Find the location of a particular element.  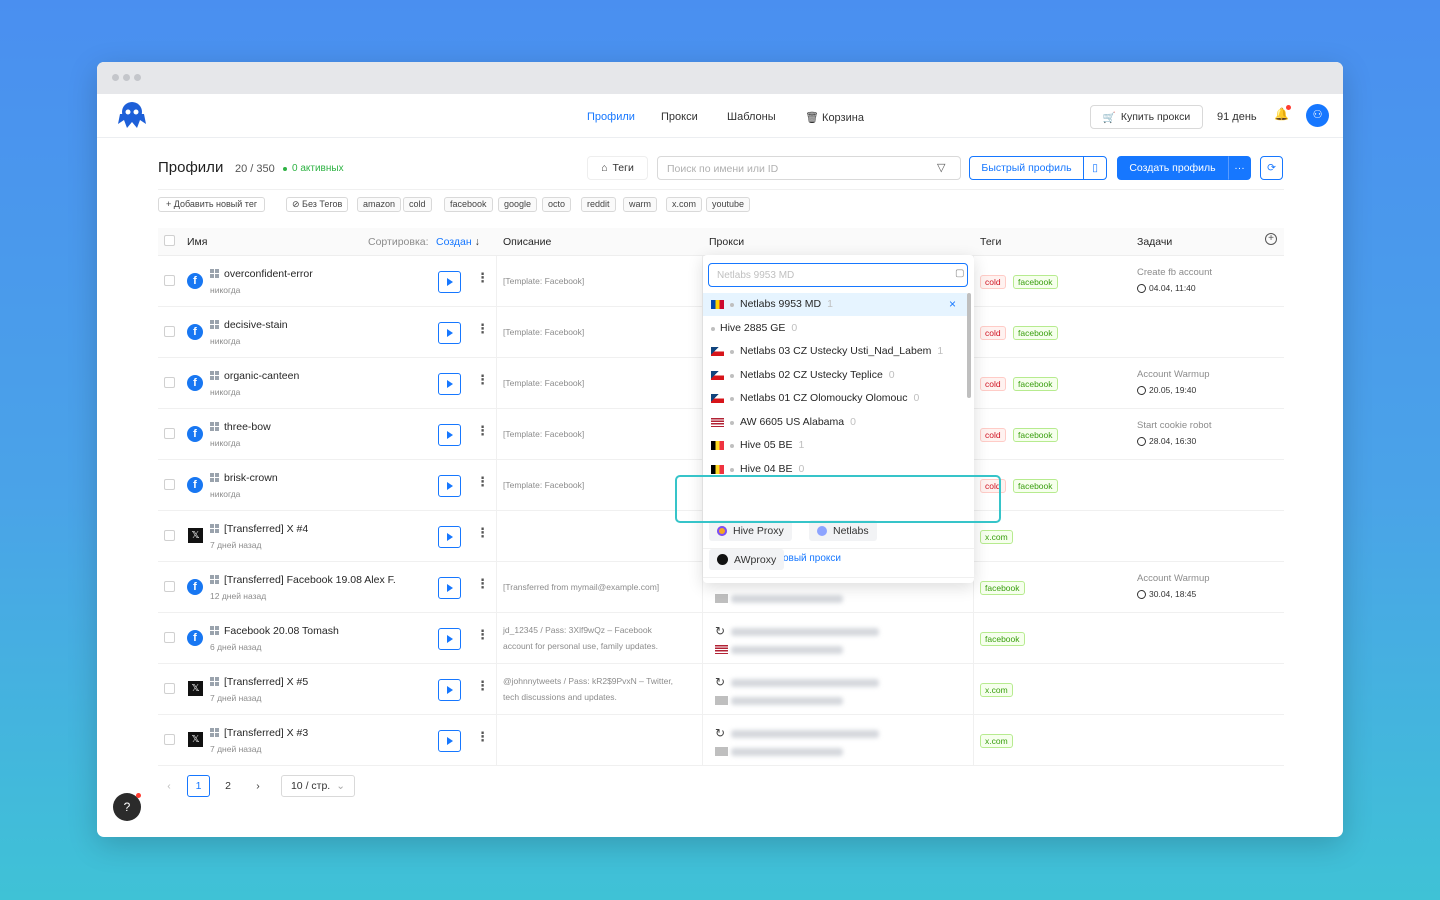

tag-filter-youtube: youtube is located at coordinates (728, 204).